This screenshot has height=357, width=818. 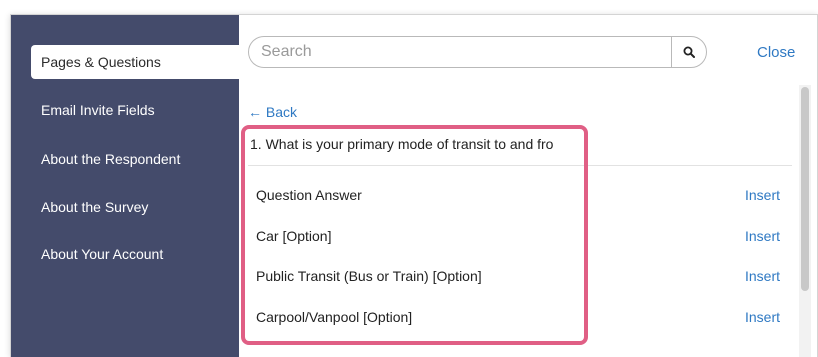 What do you see at coordinates (369, 276) in the screenshot?
I see `list-item-label: Public Transit (Bus or Train) [Option]` at bounding box center [369, 276].